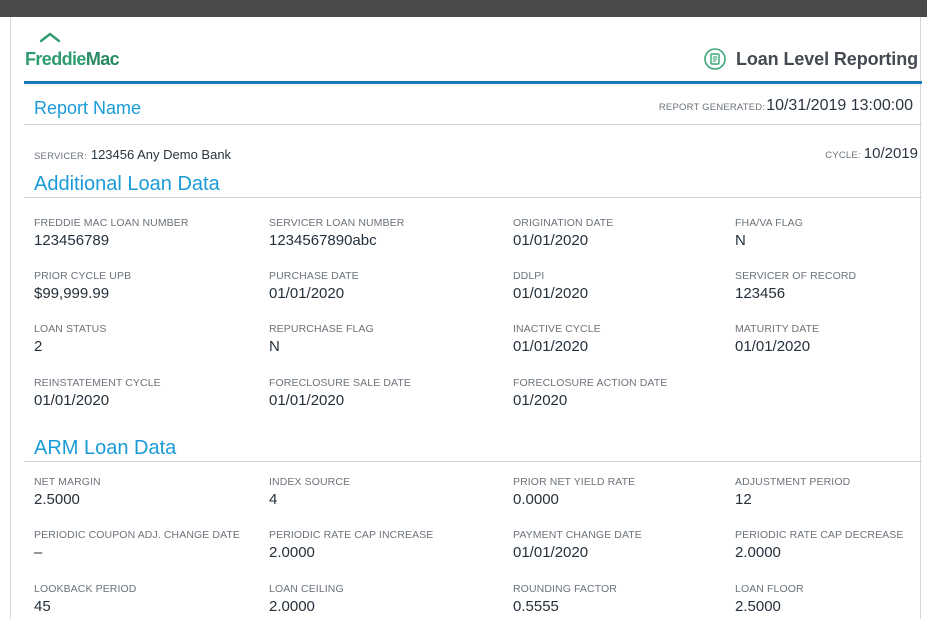 This screenshot has width=927, height=619. I want to click on field-label: PRIOR NET YIELD RATE, so click(574, 482).